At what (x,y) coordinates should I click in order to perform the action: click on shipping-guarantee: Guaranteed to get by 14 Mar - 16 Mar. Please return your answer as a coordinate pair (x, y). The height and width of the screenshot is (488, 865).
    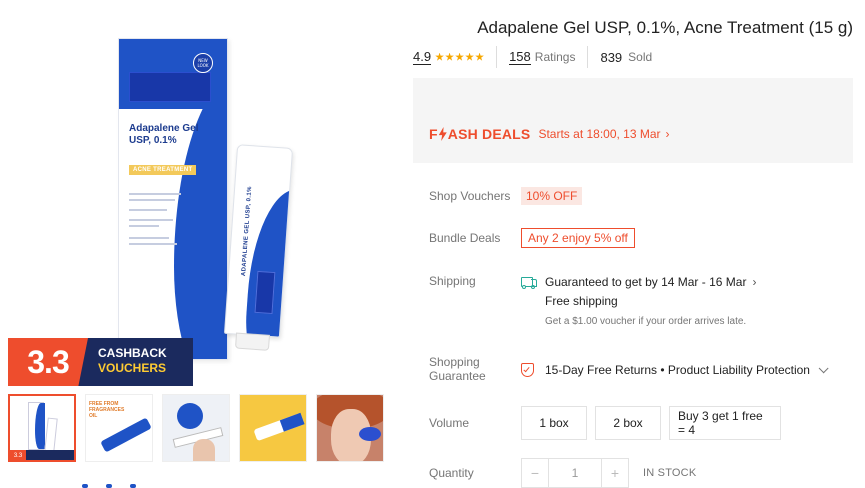
    Looking at the image, I should click on (646, 282).